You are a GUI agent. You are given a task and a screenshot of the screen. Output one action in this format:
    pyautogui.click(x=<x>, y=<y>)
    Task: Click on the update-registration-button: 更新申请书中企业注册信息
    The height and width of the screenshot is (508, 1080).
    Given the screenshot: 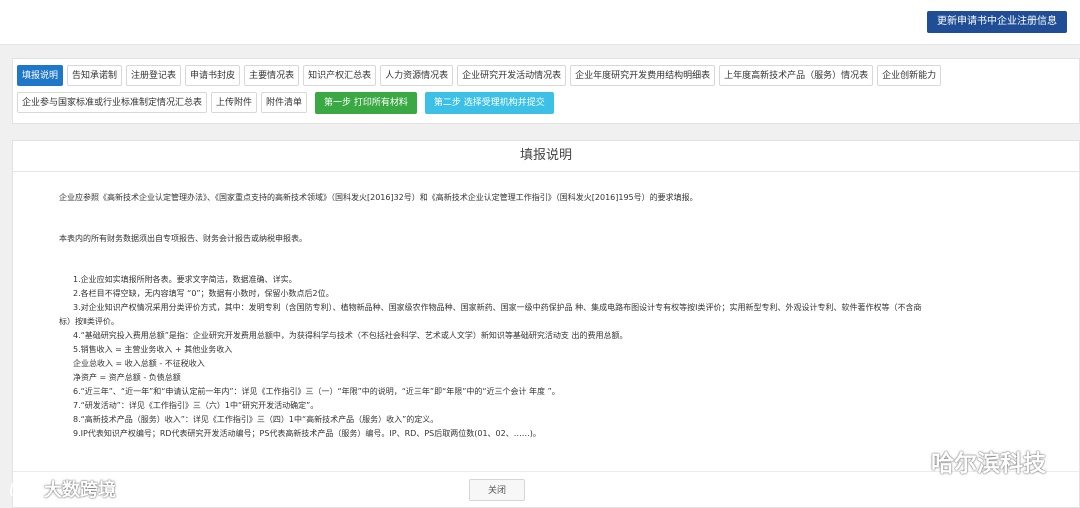 What is the action you would take?
    pyautogui.click(x=997, y=22)
    